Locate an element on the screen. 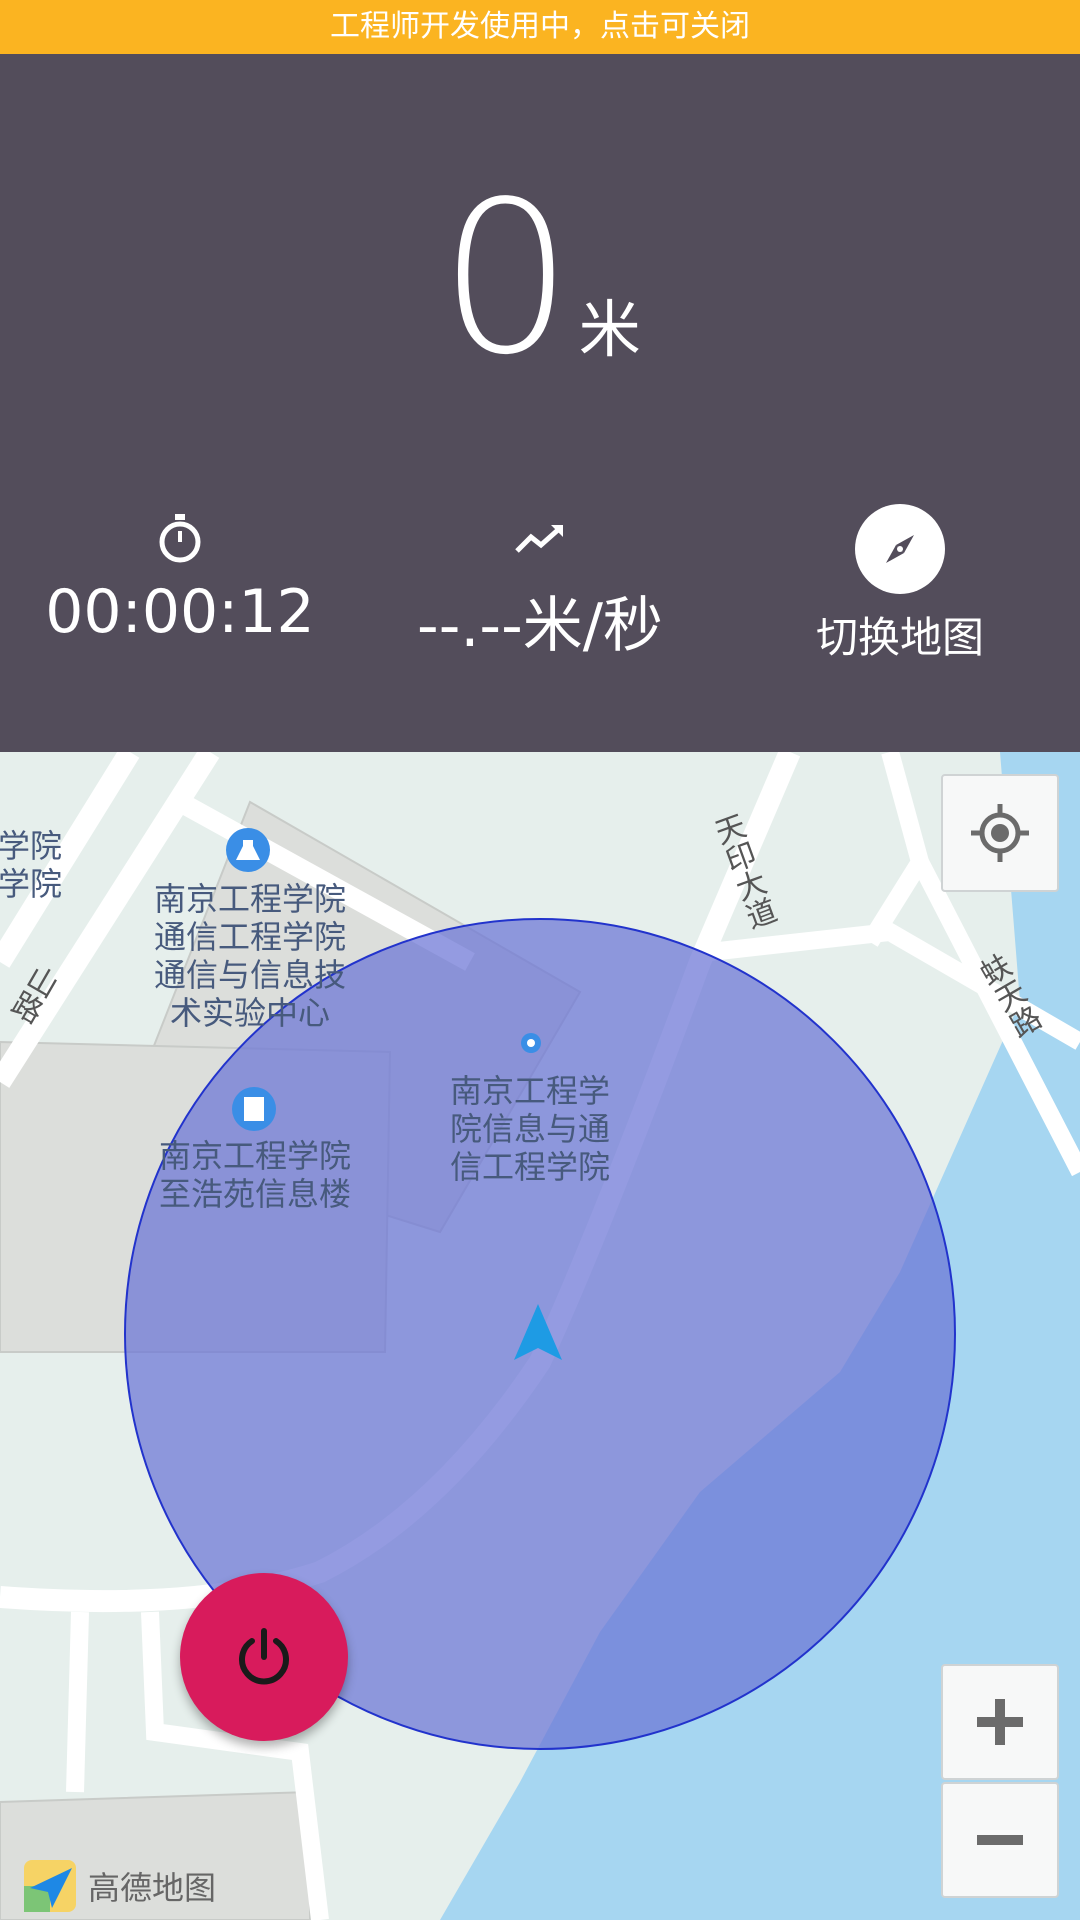 This screenshot has width=1080, height=1920. zoom-out-button is located at coordinates (1000, 1840).